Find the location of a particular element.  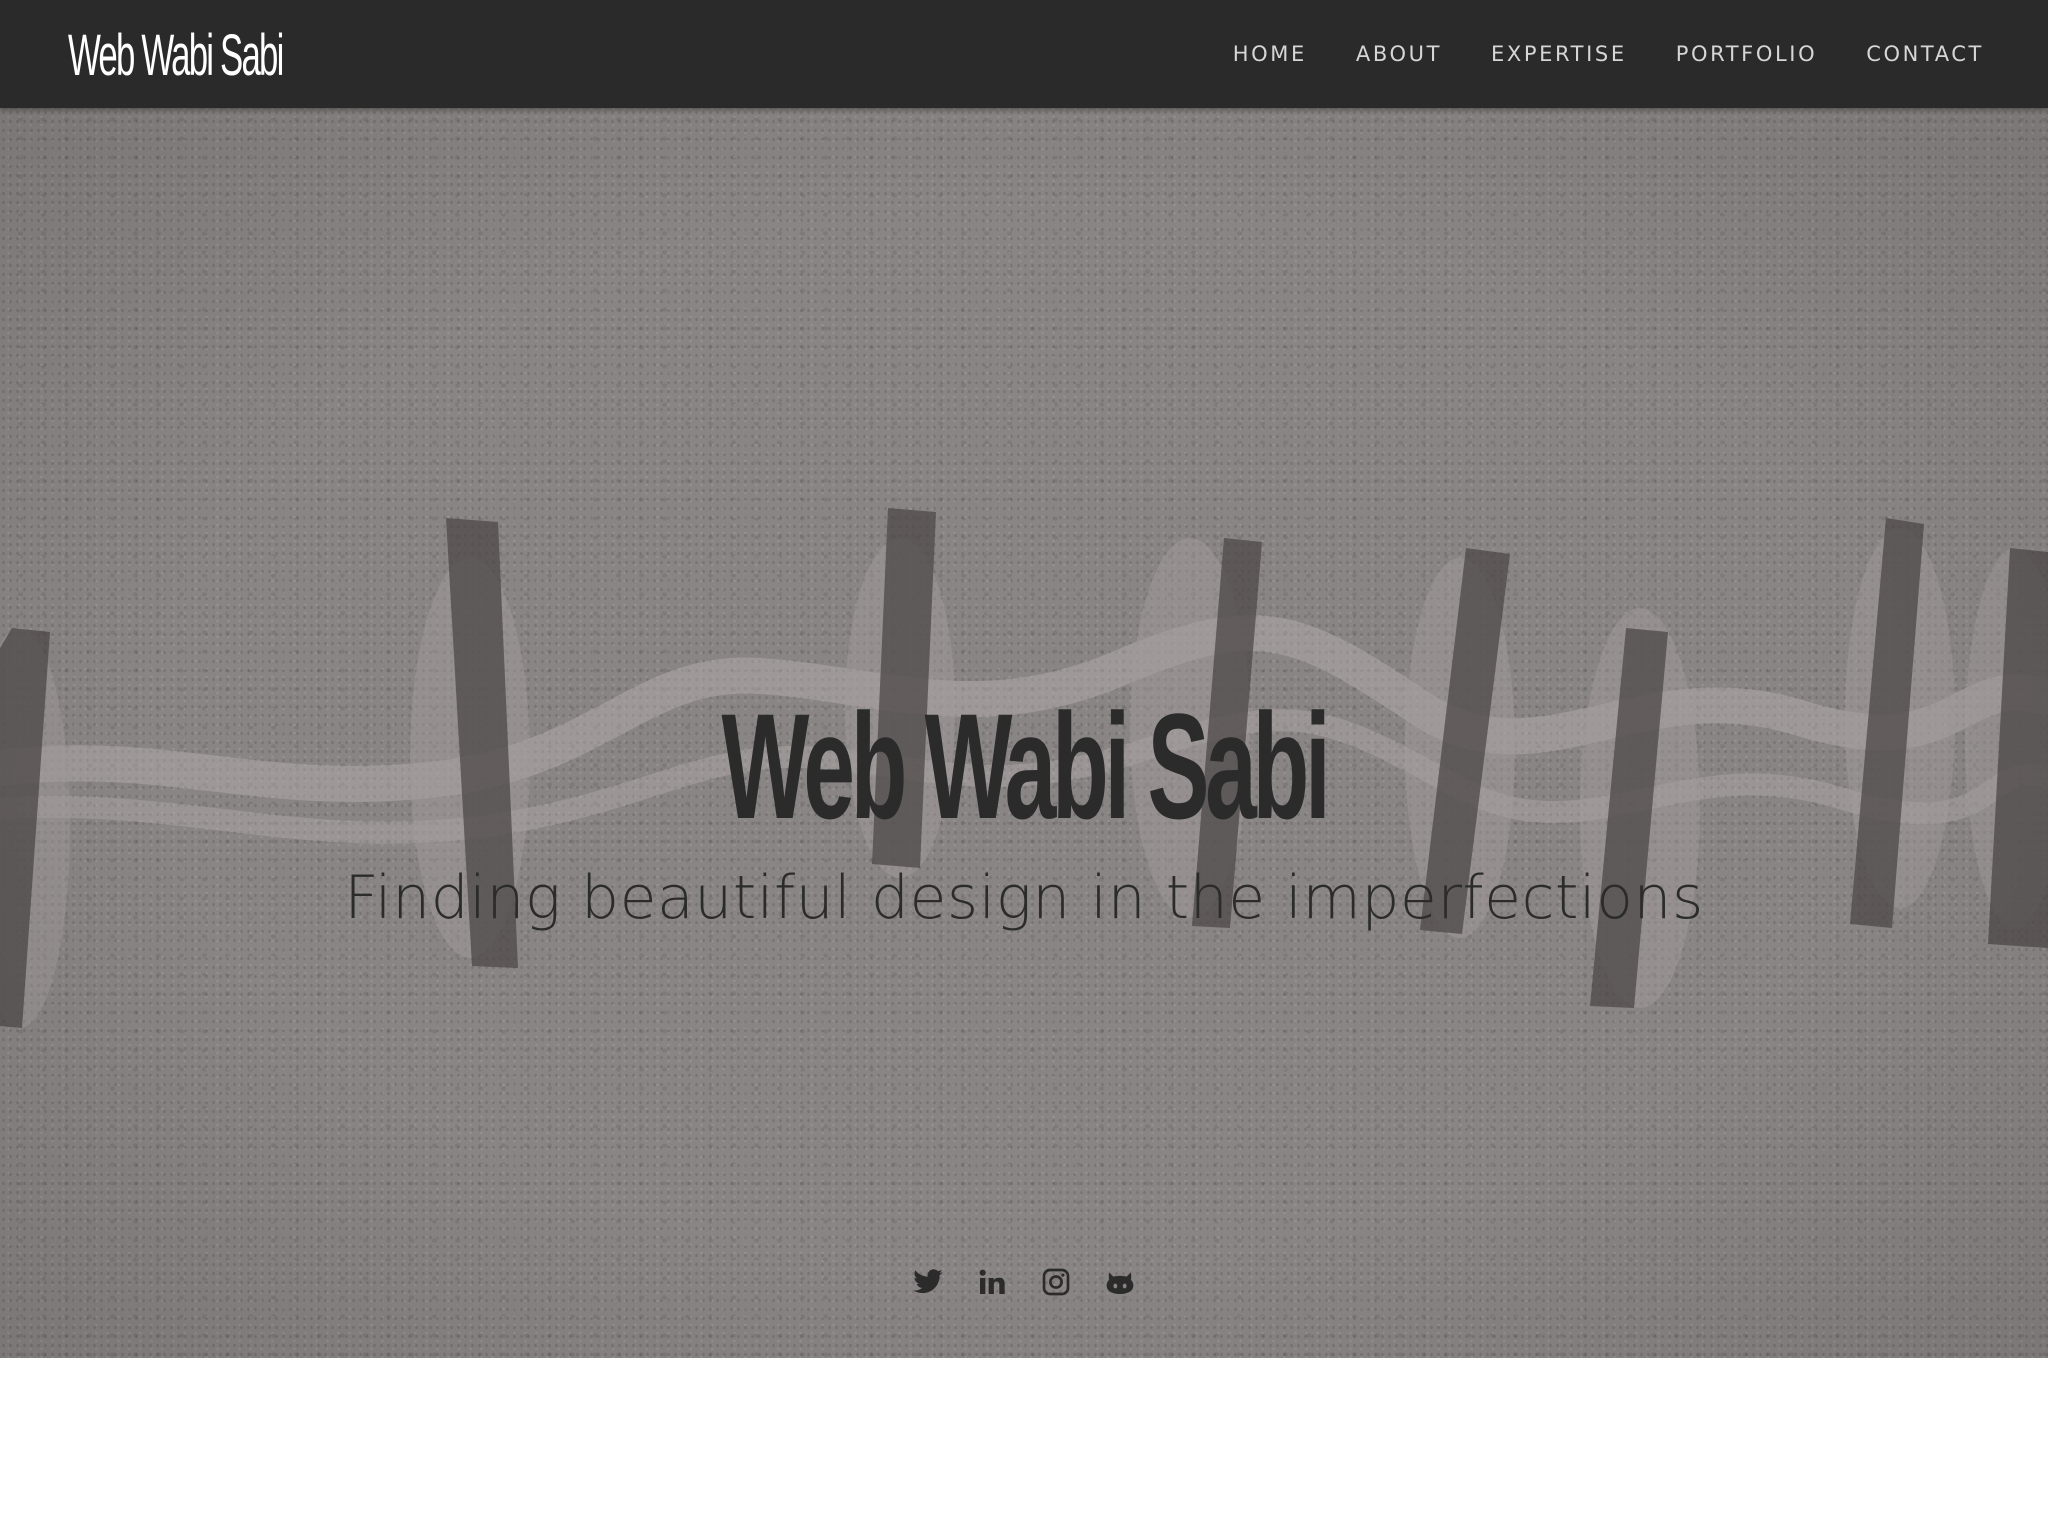

instagram-link is located at coordinates (1056, 1282).